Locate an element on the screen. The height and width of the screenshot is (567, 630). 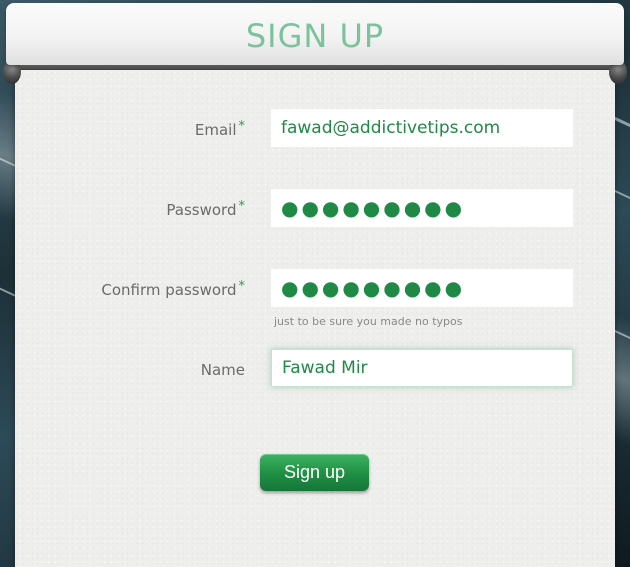
password-field-value: ●●●●●●●●● is located at coordinates (373, 208).